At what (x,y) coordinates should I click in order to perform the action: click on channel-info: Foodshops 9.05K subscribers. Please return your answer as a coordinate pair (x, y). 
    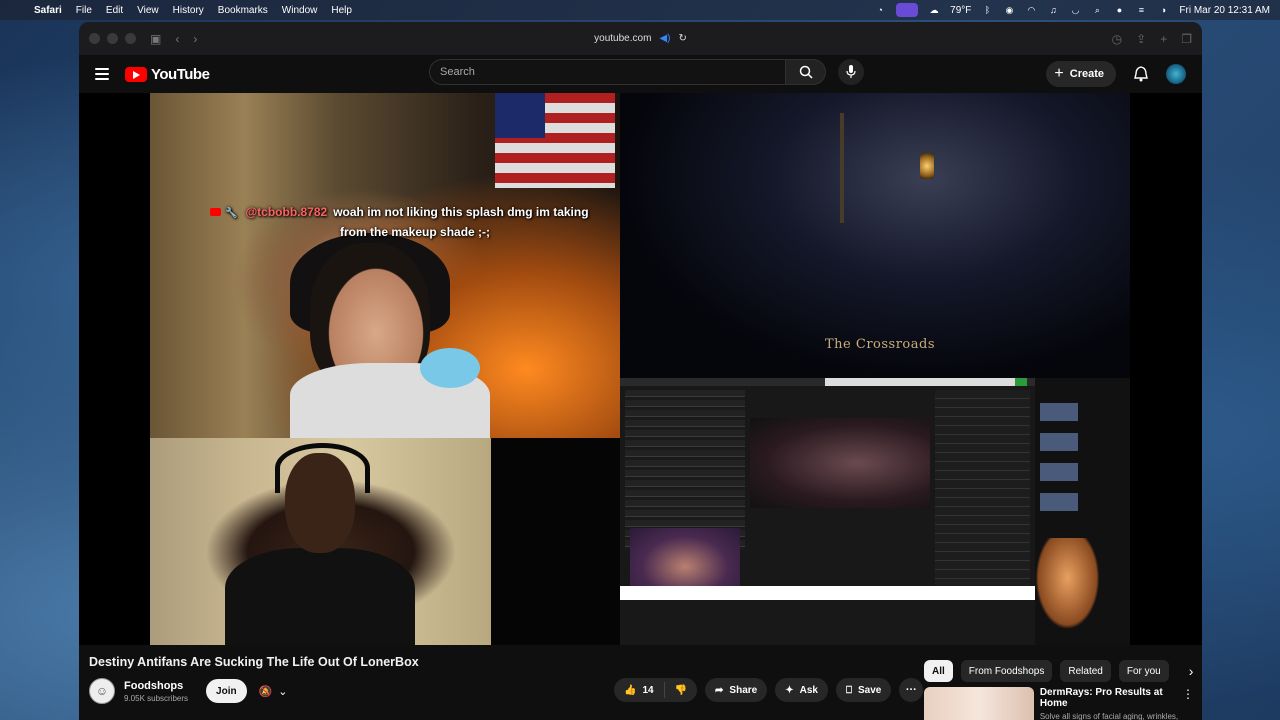
    Looking at the image, I should click on (156, 691).